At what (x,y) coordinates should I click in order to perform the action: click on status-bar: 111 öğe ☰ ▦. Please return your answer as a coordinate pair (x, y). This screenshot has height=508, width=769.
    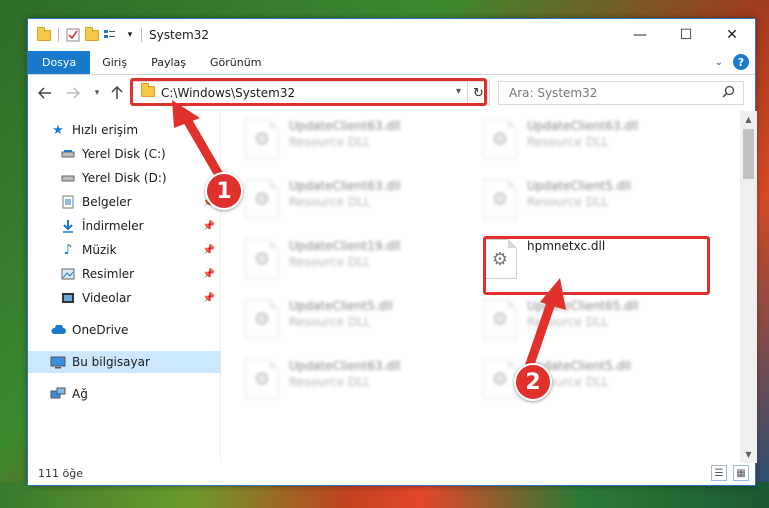
    Looking at the image, I should click on (392, 473).